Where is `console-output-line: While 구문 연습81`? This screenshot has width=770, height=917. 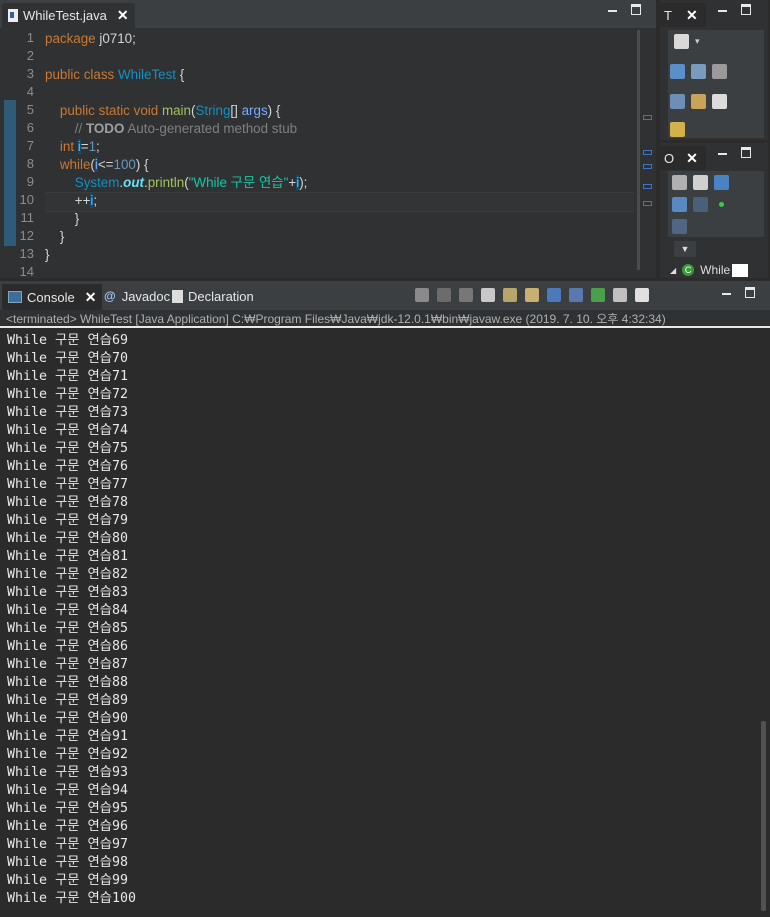
console-output-line: While 구문 연습81 is located at coordinates (67, 556).